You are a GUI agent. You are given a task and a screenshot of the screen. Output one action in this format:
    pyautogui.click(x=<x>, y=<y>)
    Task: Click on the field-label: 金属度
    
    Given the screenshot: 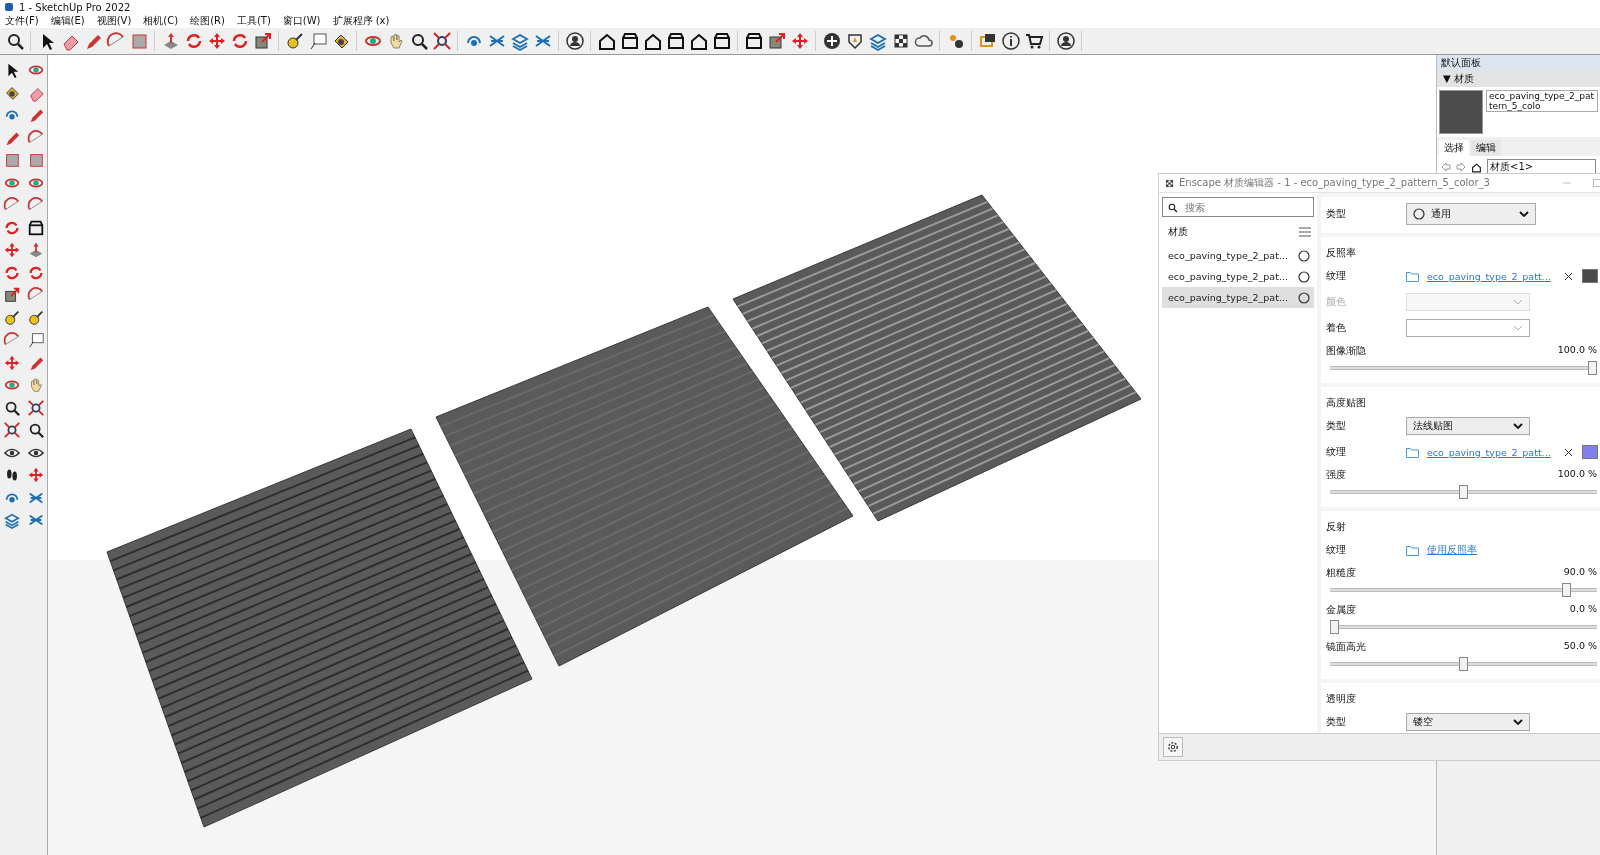 What is the action you would take?
    pyautogui.click(x=1341, y=610)
    